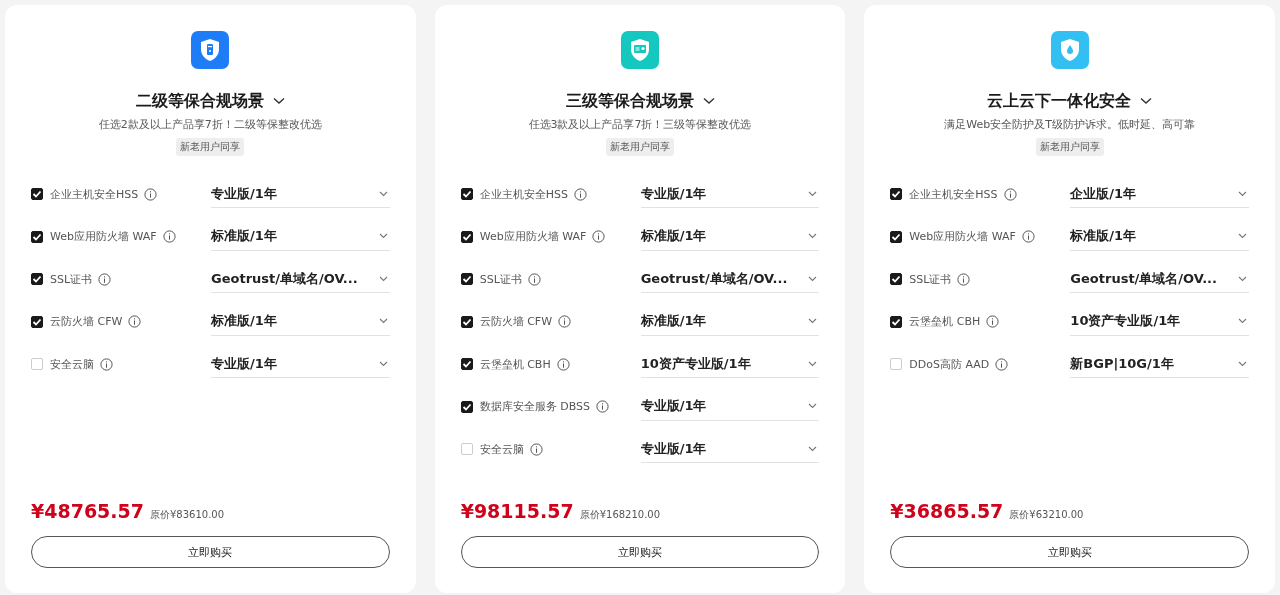 The image size is (1280, 595). Describe the element at coordinates (199, 101) in the screenshot. I see `plan-title: 二级等保合规场景` at that location.